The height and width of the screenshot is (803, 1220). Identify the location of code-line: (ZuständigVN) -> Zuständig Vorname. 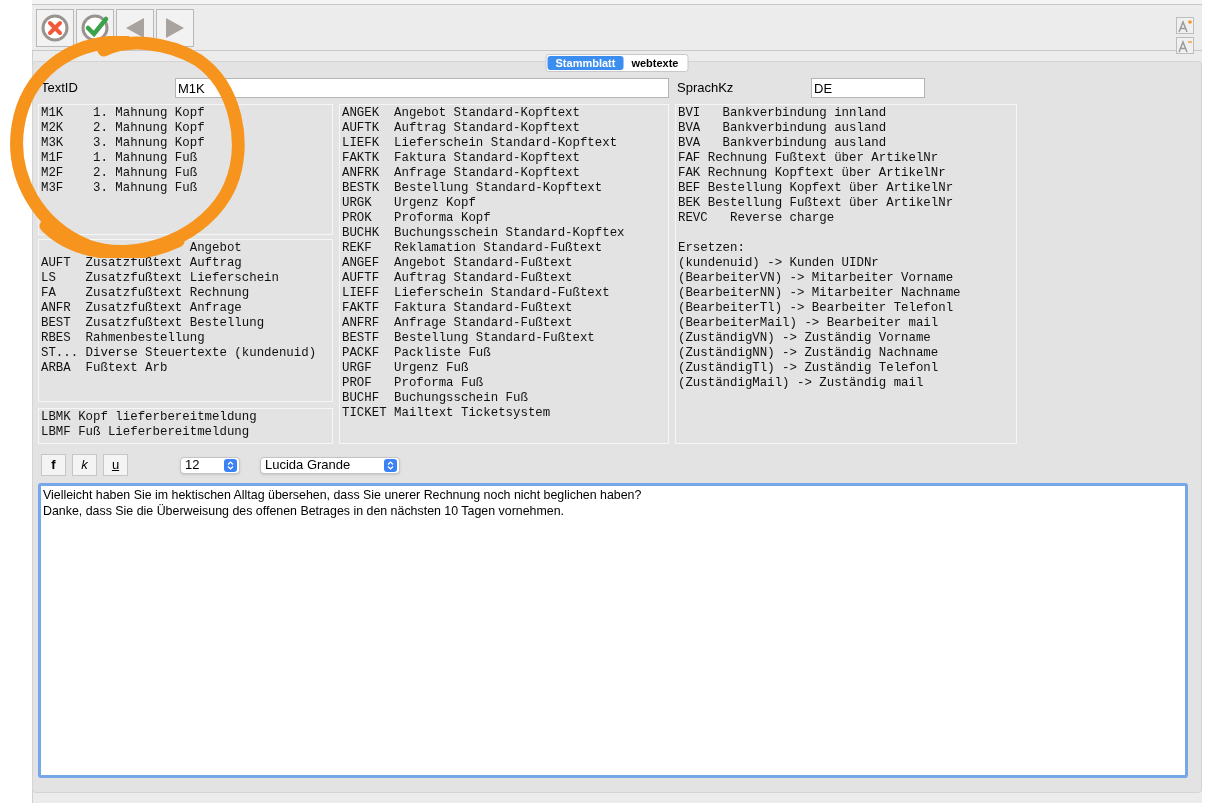
(805, 338).